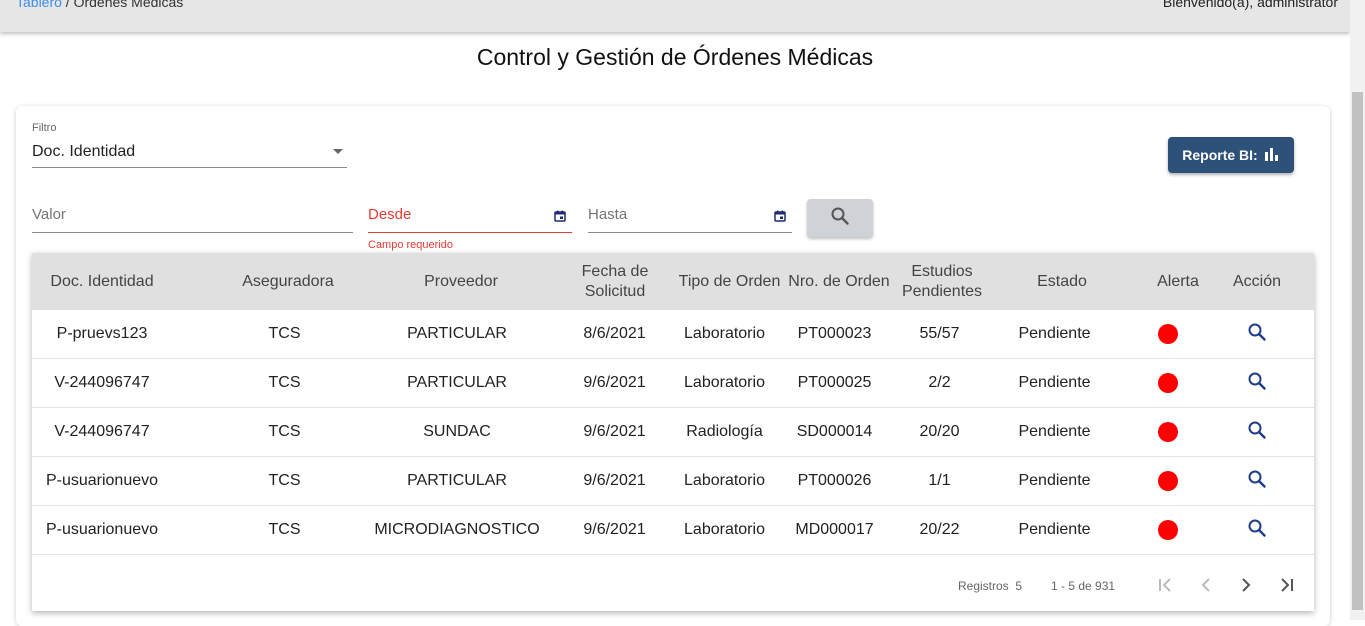 This screenshot has height=626, width=1365. I want to click on cell-fecha: 8/6/2021, so click(614, 333).